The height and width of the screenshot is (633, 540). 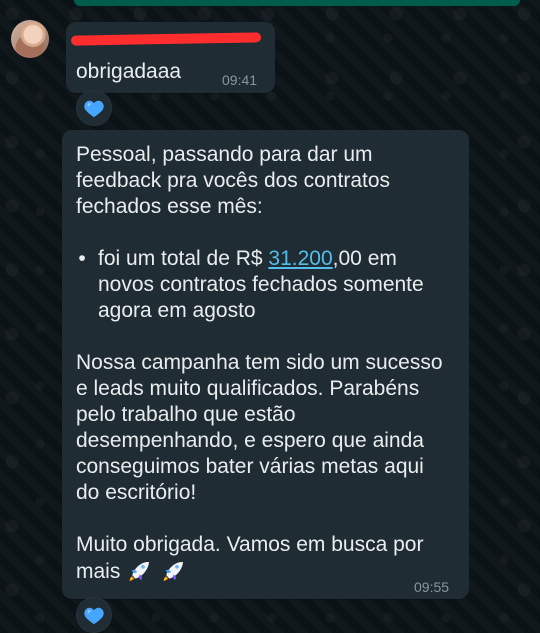 What do you see at coordinates (183, 258) in the screenshot?
I see `bullet-prefix: foi um total de R$` at bounding box center [183, 258].